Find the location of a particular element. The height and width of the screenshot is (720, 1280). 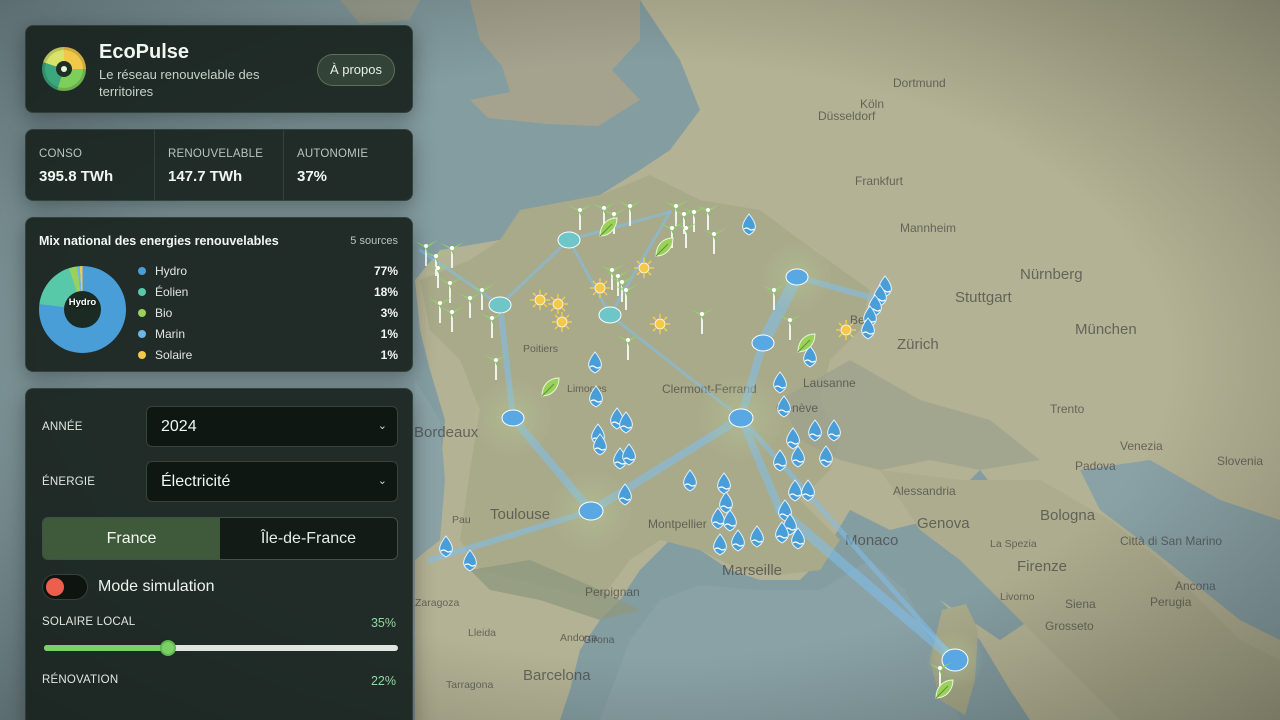

year-select: 2024 ⌄ is located at coordinates (272, 426).